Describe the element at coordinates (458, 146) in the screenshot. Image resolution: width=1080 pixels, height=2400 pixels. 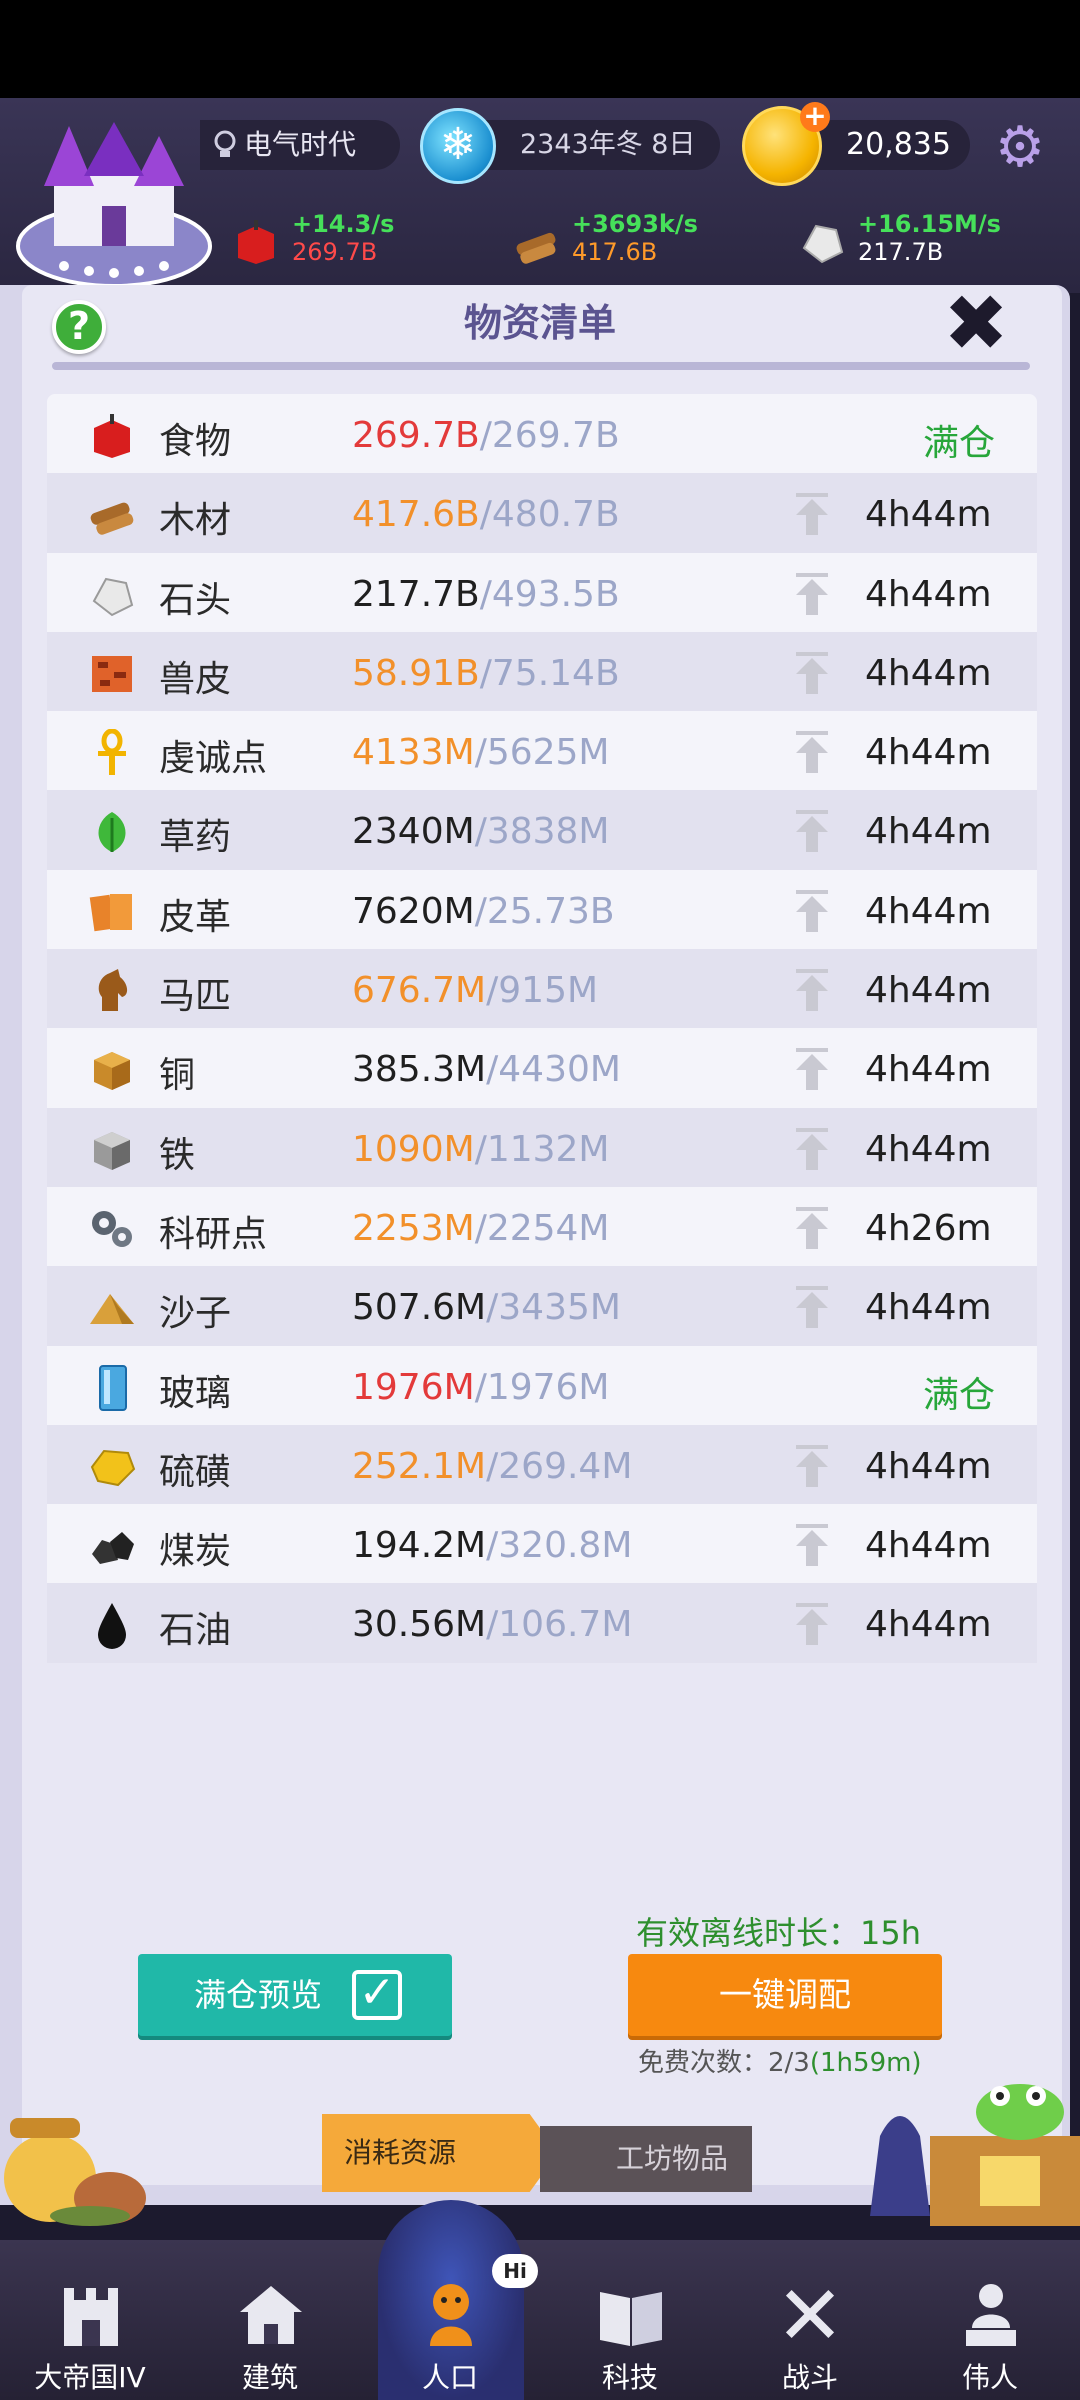
I see `snowflake-icon: ❄` at that location.